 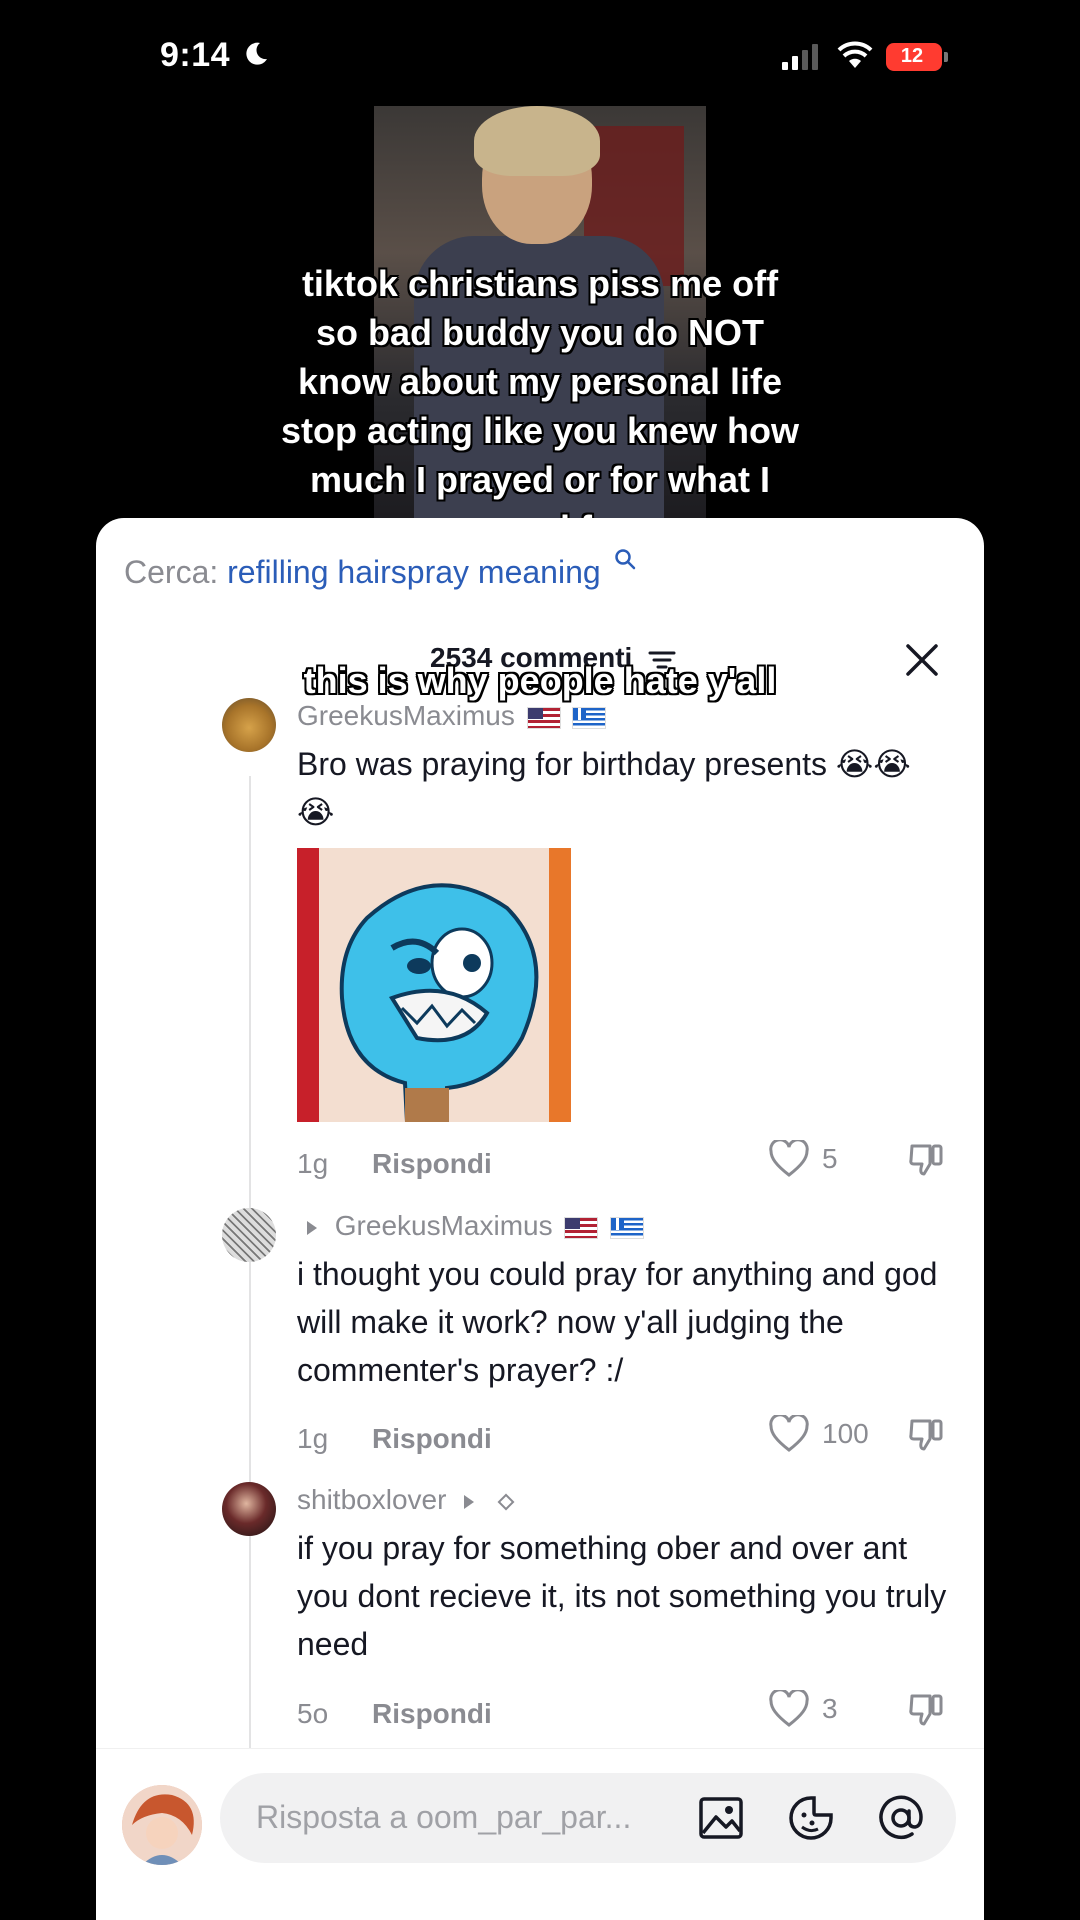 What do you see at coordinates (946, 57) in the screenshot?
I see `battery-cap` at bounding box center [946, 57].